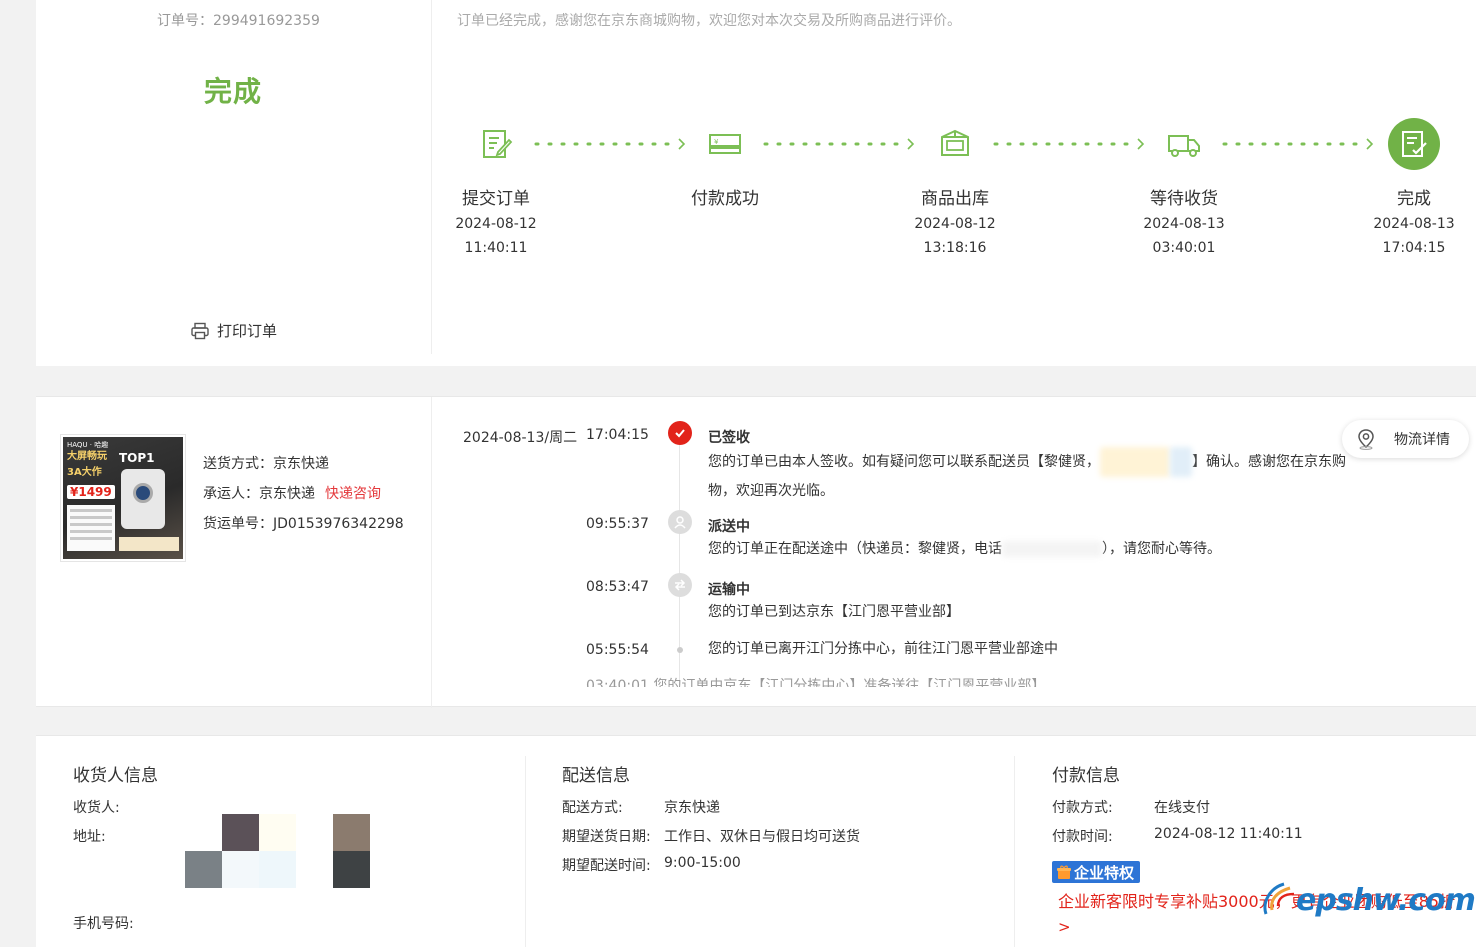  Describe the element at coordinates (1414, 199) in the screenshot. I see `step-label: 完成` at that location.